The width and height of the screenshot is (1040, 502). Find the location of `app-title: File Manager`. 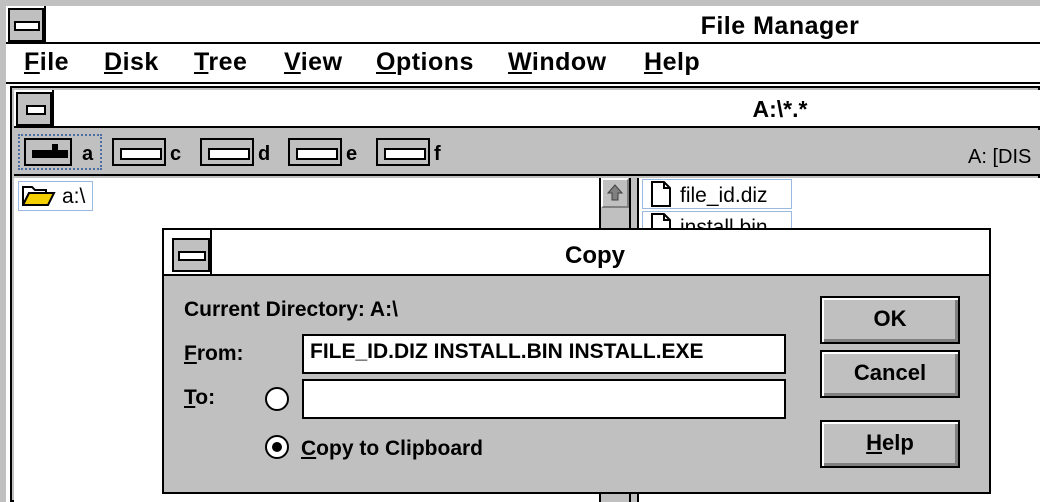

app-title: File Manager is located at coordinates (780, 26).